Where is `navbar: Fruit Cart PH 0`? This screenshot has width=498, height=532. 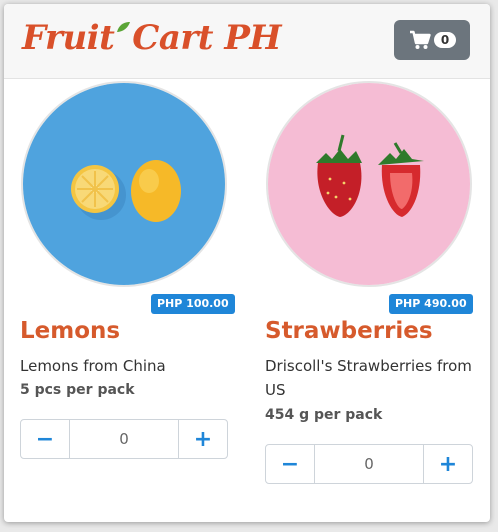
navbar: Fruit Cart PH 0 is located at coordinates (247, 41).